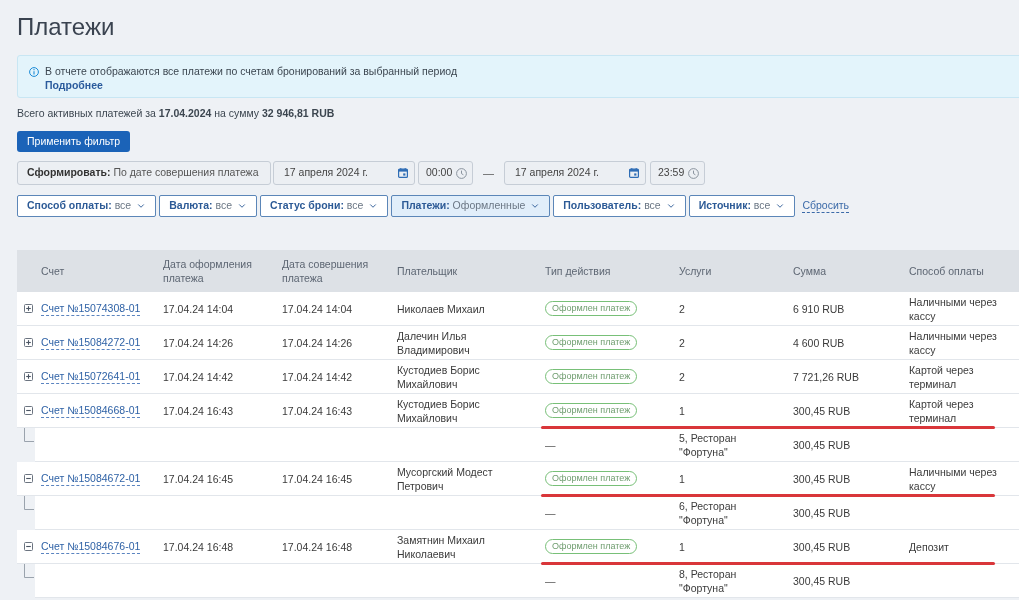  What do you see at coordinates (488, 173) in the screenshot?
I see `range-dash: —` at bounding box center [488, 173].